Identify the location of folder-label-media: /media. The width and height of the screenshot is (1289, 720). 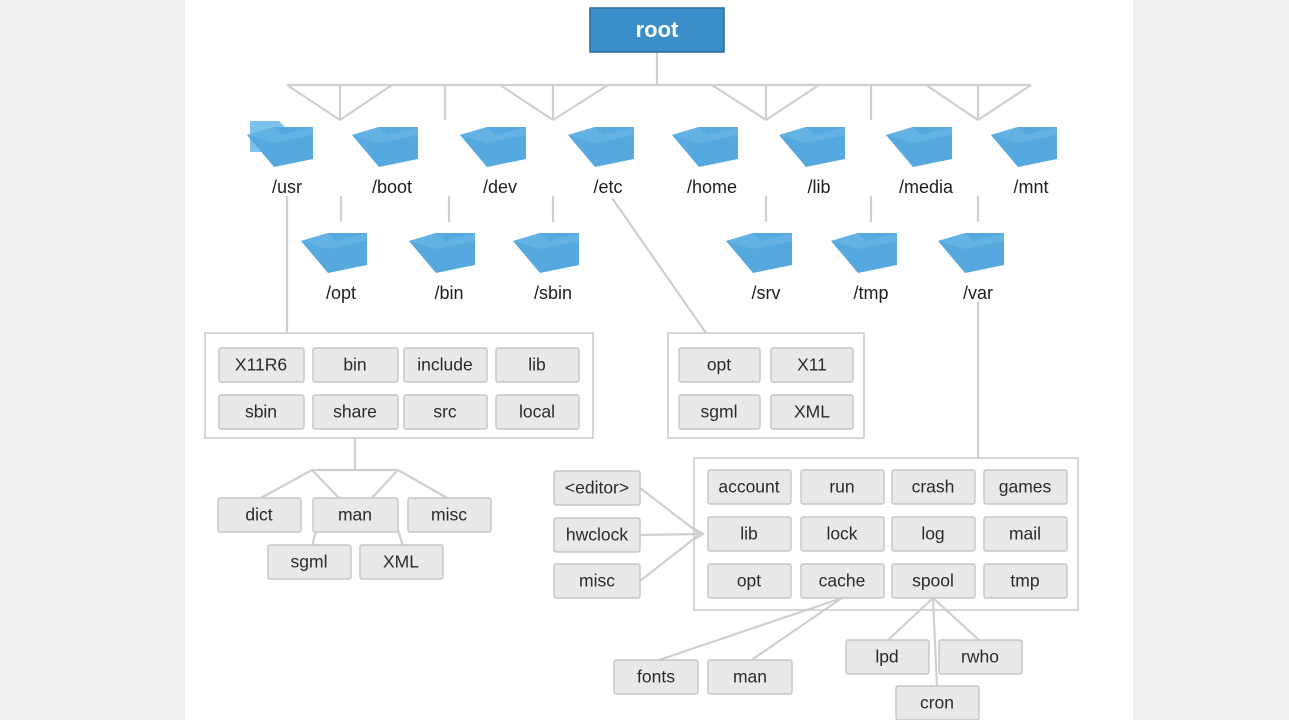
(926, 187).